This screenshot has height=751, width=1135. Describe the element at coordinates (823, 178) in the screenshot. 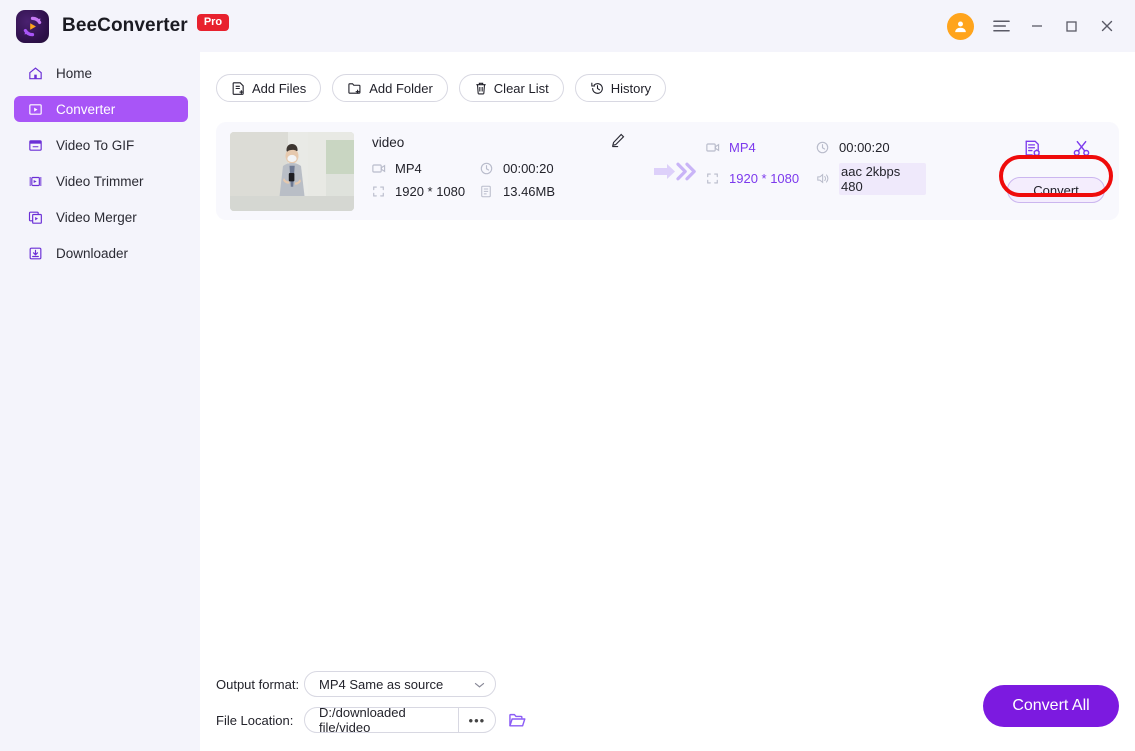

I see `audio-icon` at that location.